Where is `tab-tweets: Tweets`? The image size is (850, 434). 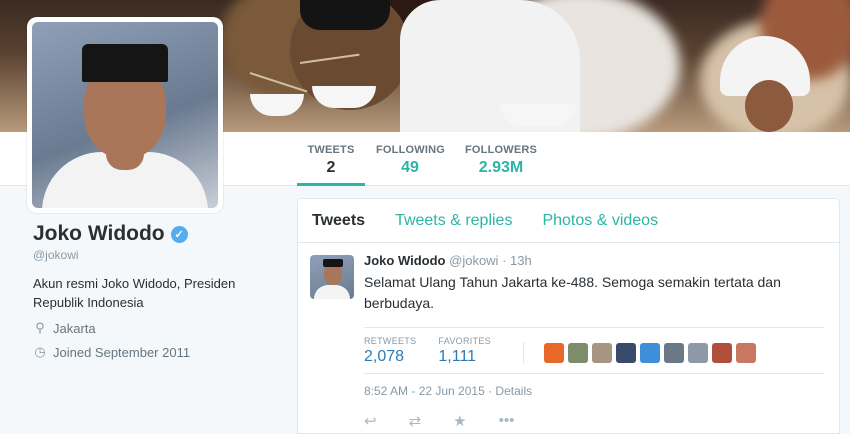 tab-tweets: Tweets is located at coordinates (338, 221).